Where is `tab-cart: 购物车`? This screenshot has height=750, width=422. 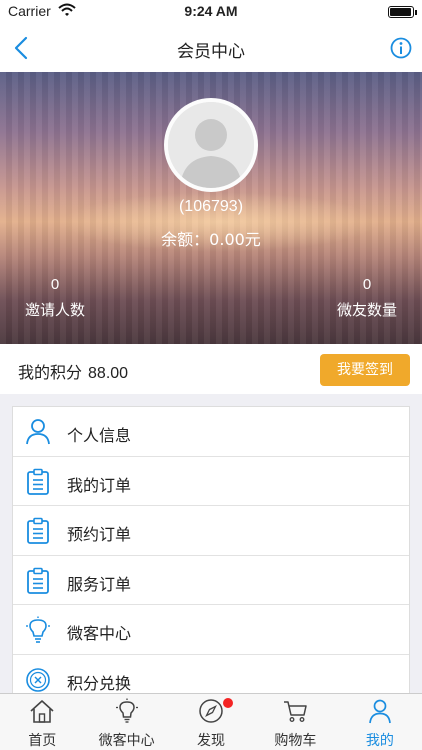 tab-cart: 购物车 is located at coordinates (295, 722).